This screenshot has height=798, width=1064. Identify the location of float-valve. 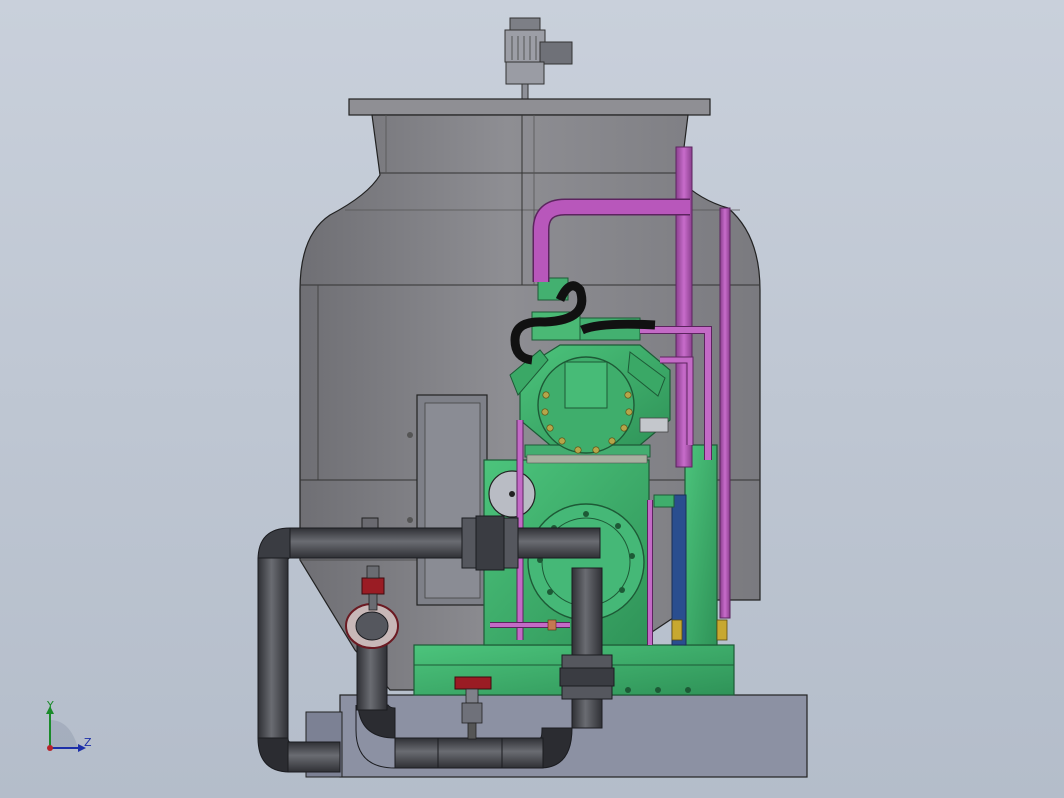
(373, 586).